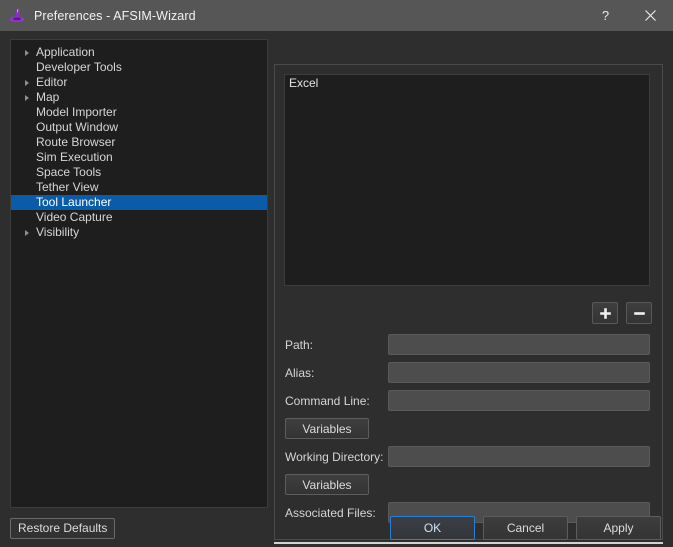 This screenshot has width=673, height=547. What do you see at coordinates (139, 142) in the screenshot?
I see `sidebar-item-route-browser: Route Browser` at bounding box center [139, 142].